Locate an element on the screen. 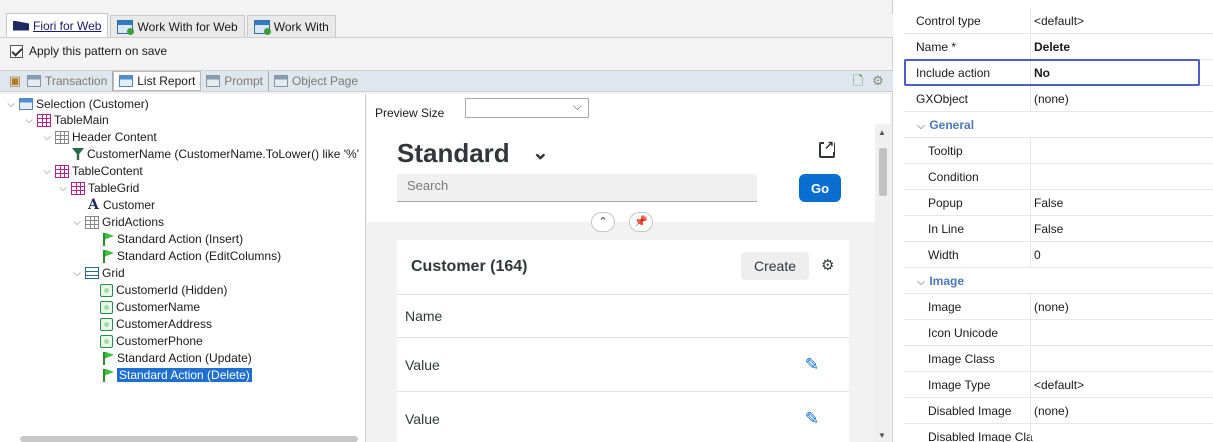 Image resolution: width=1213 pixels, height=442 pixels. cell-value: Value is located at coordinates (422, 418).